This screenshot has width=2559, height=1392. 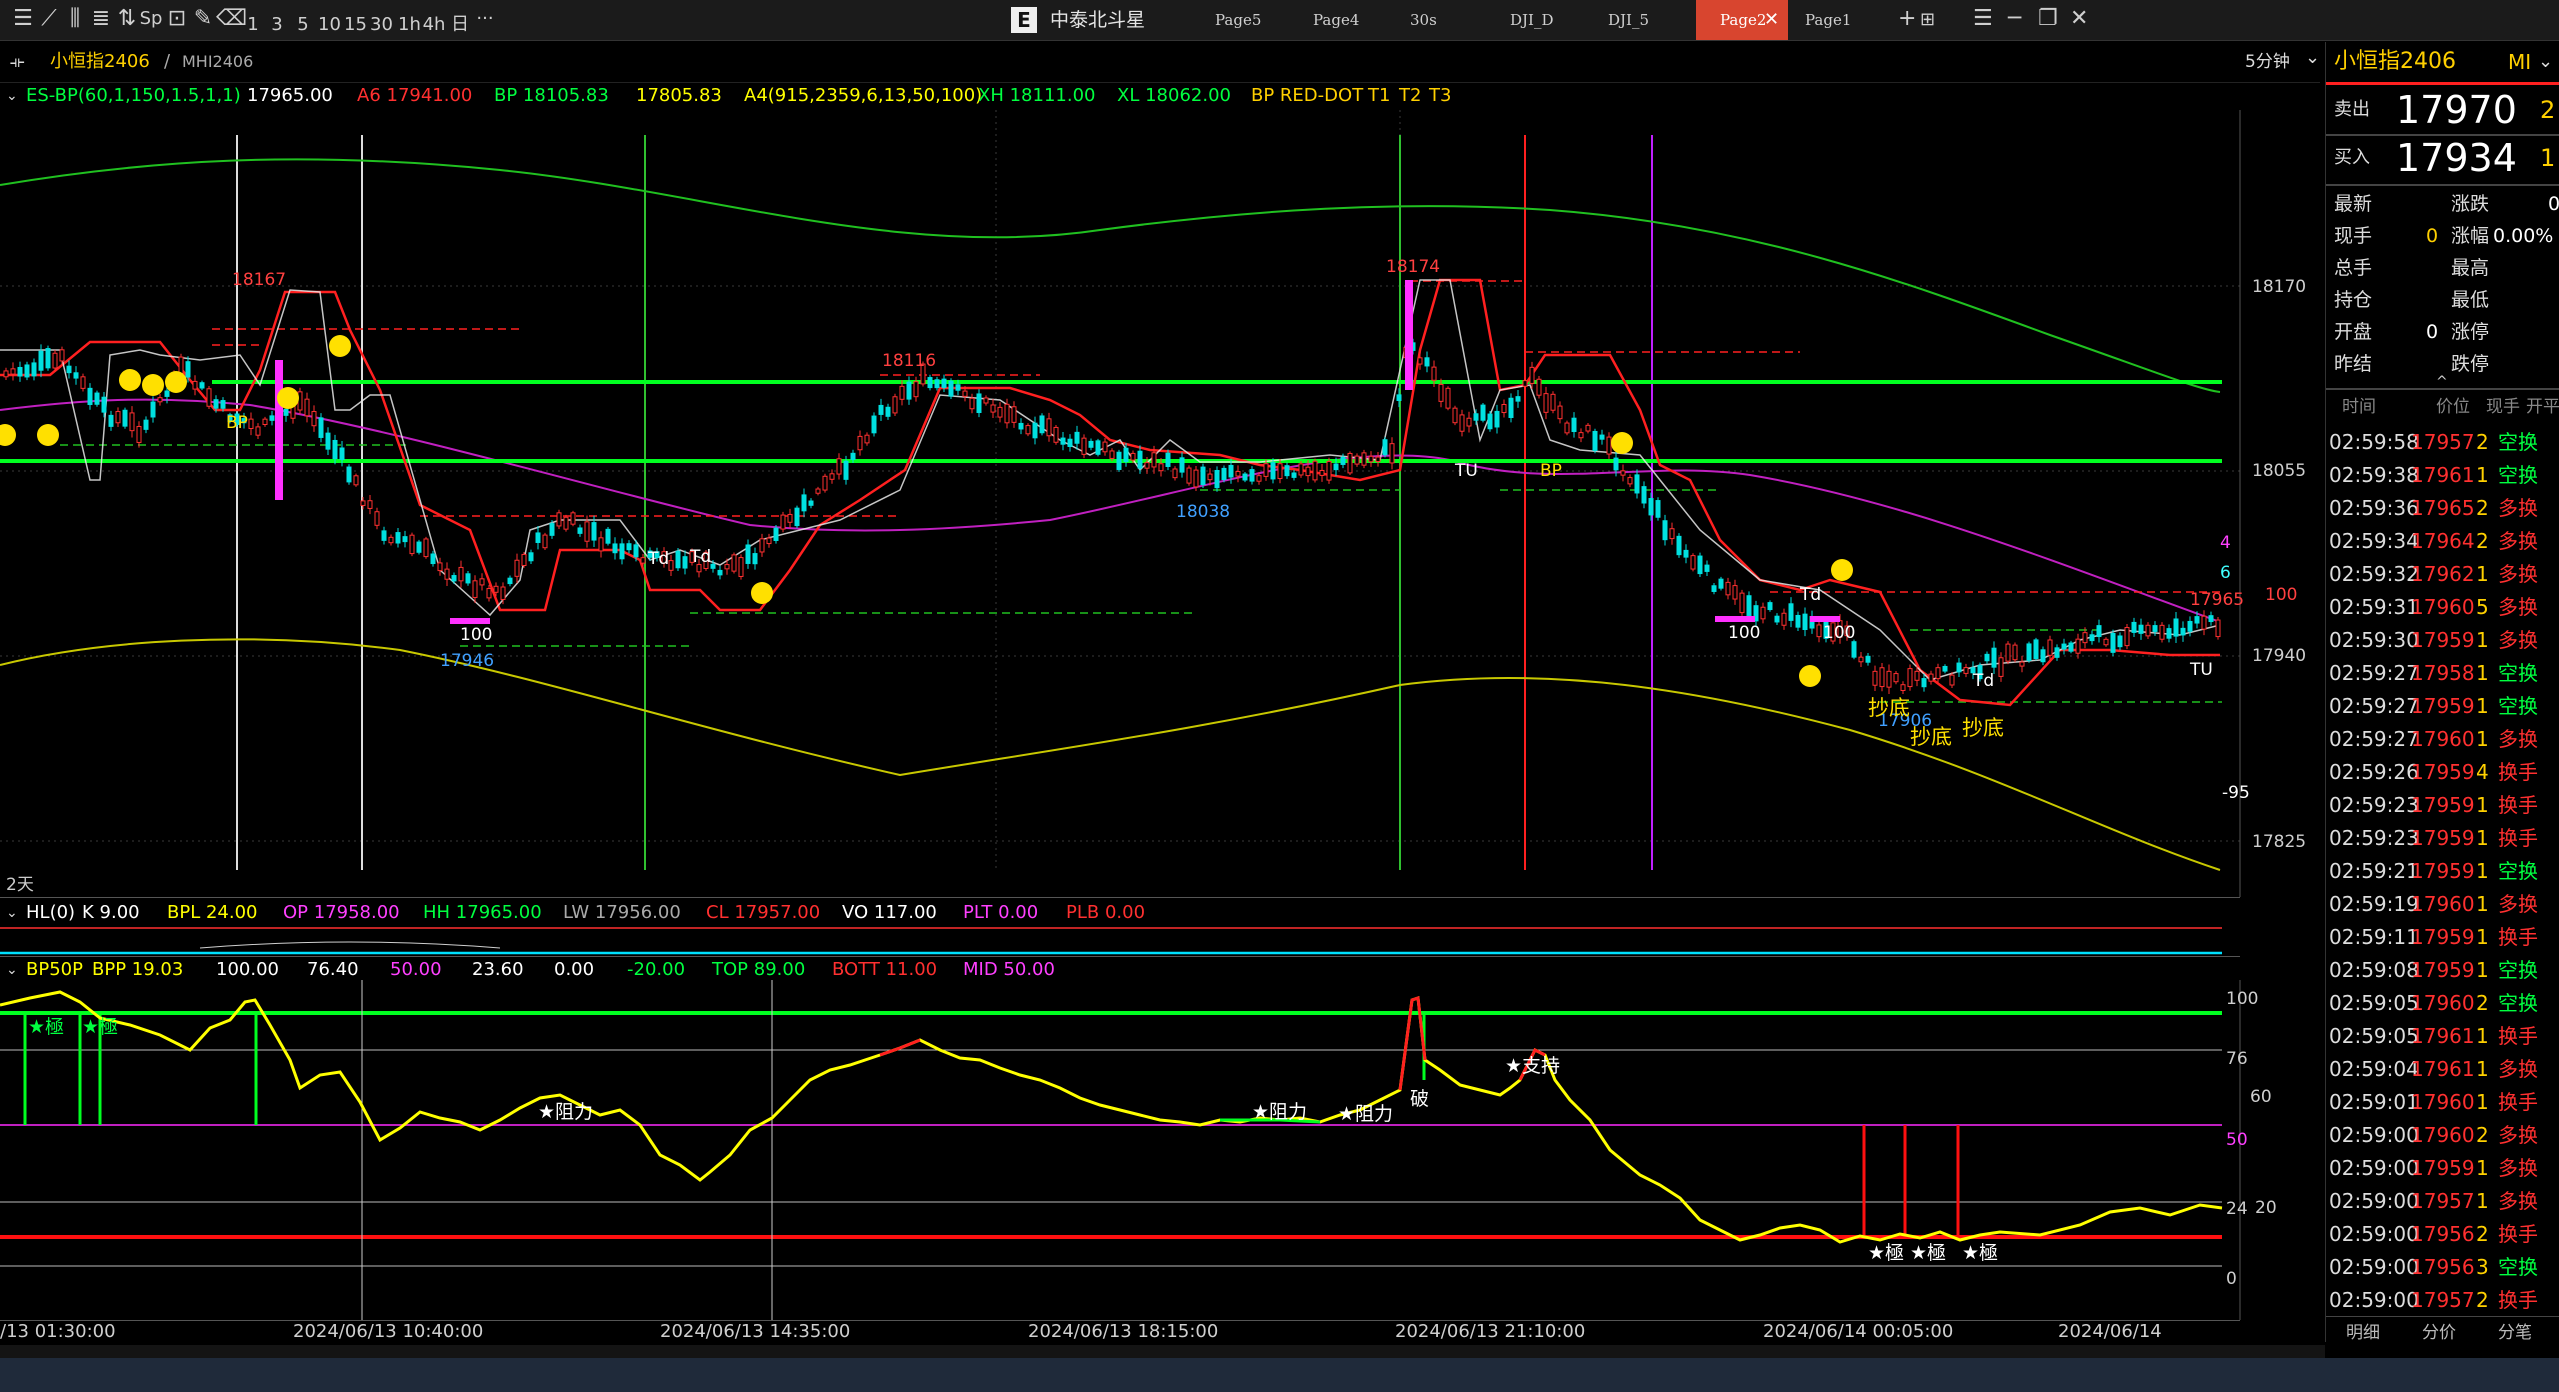 I want to click on trade-row: 02:59:00 17960 2 多换, so click(x=2442, y=1135).